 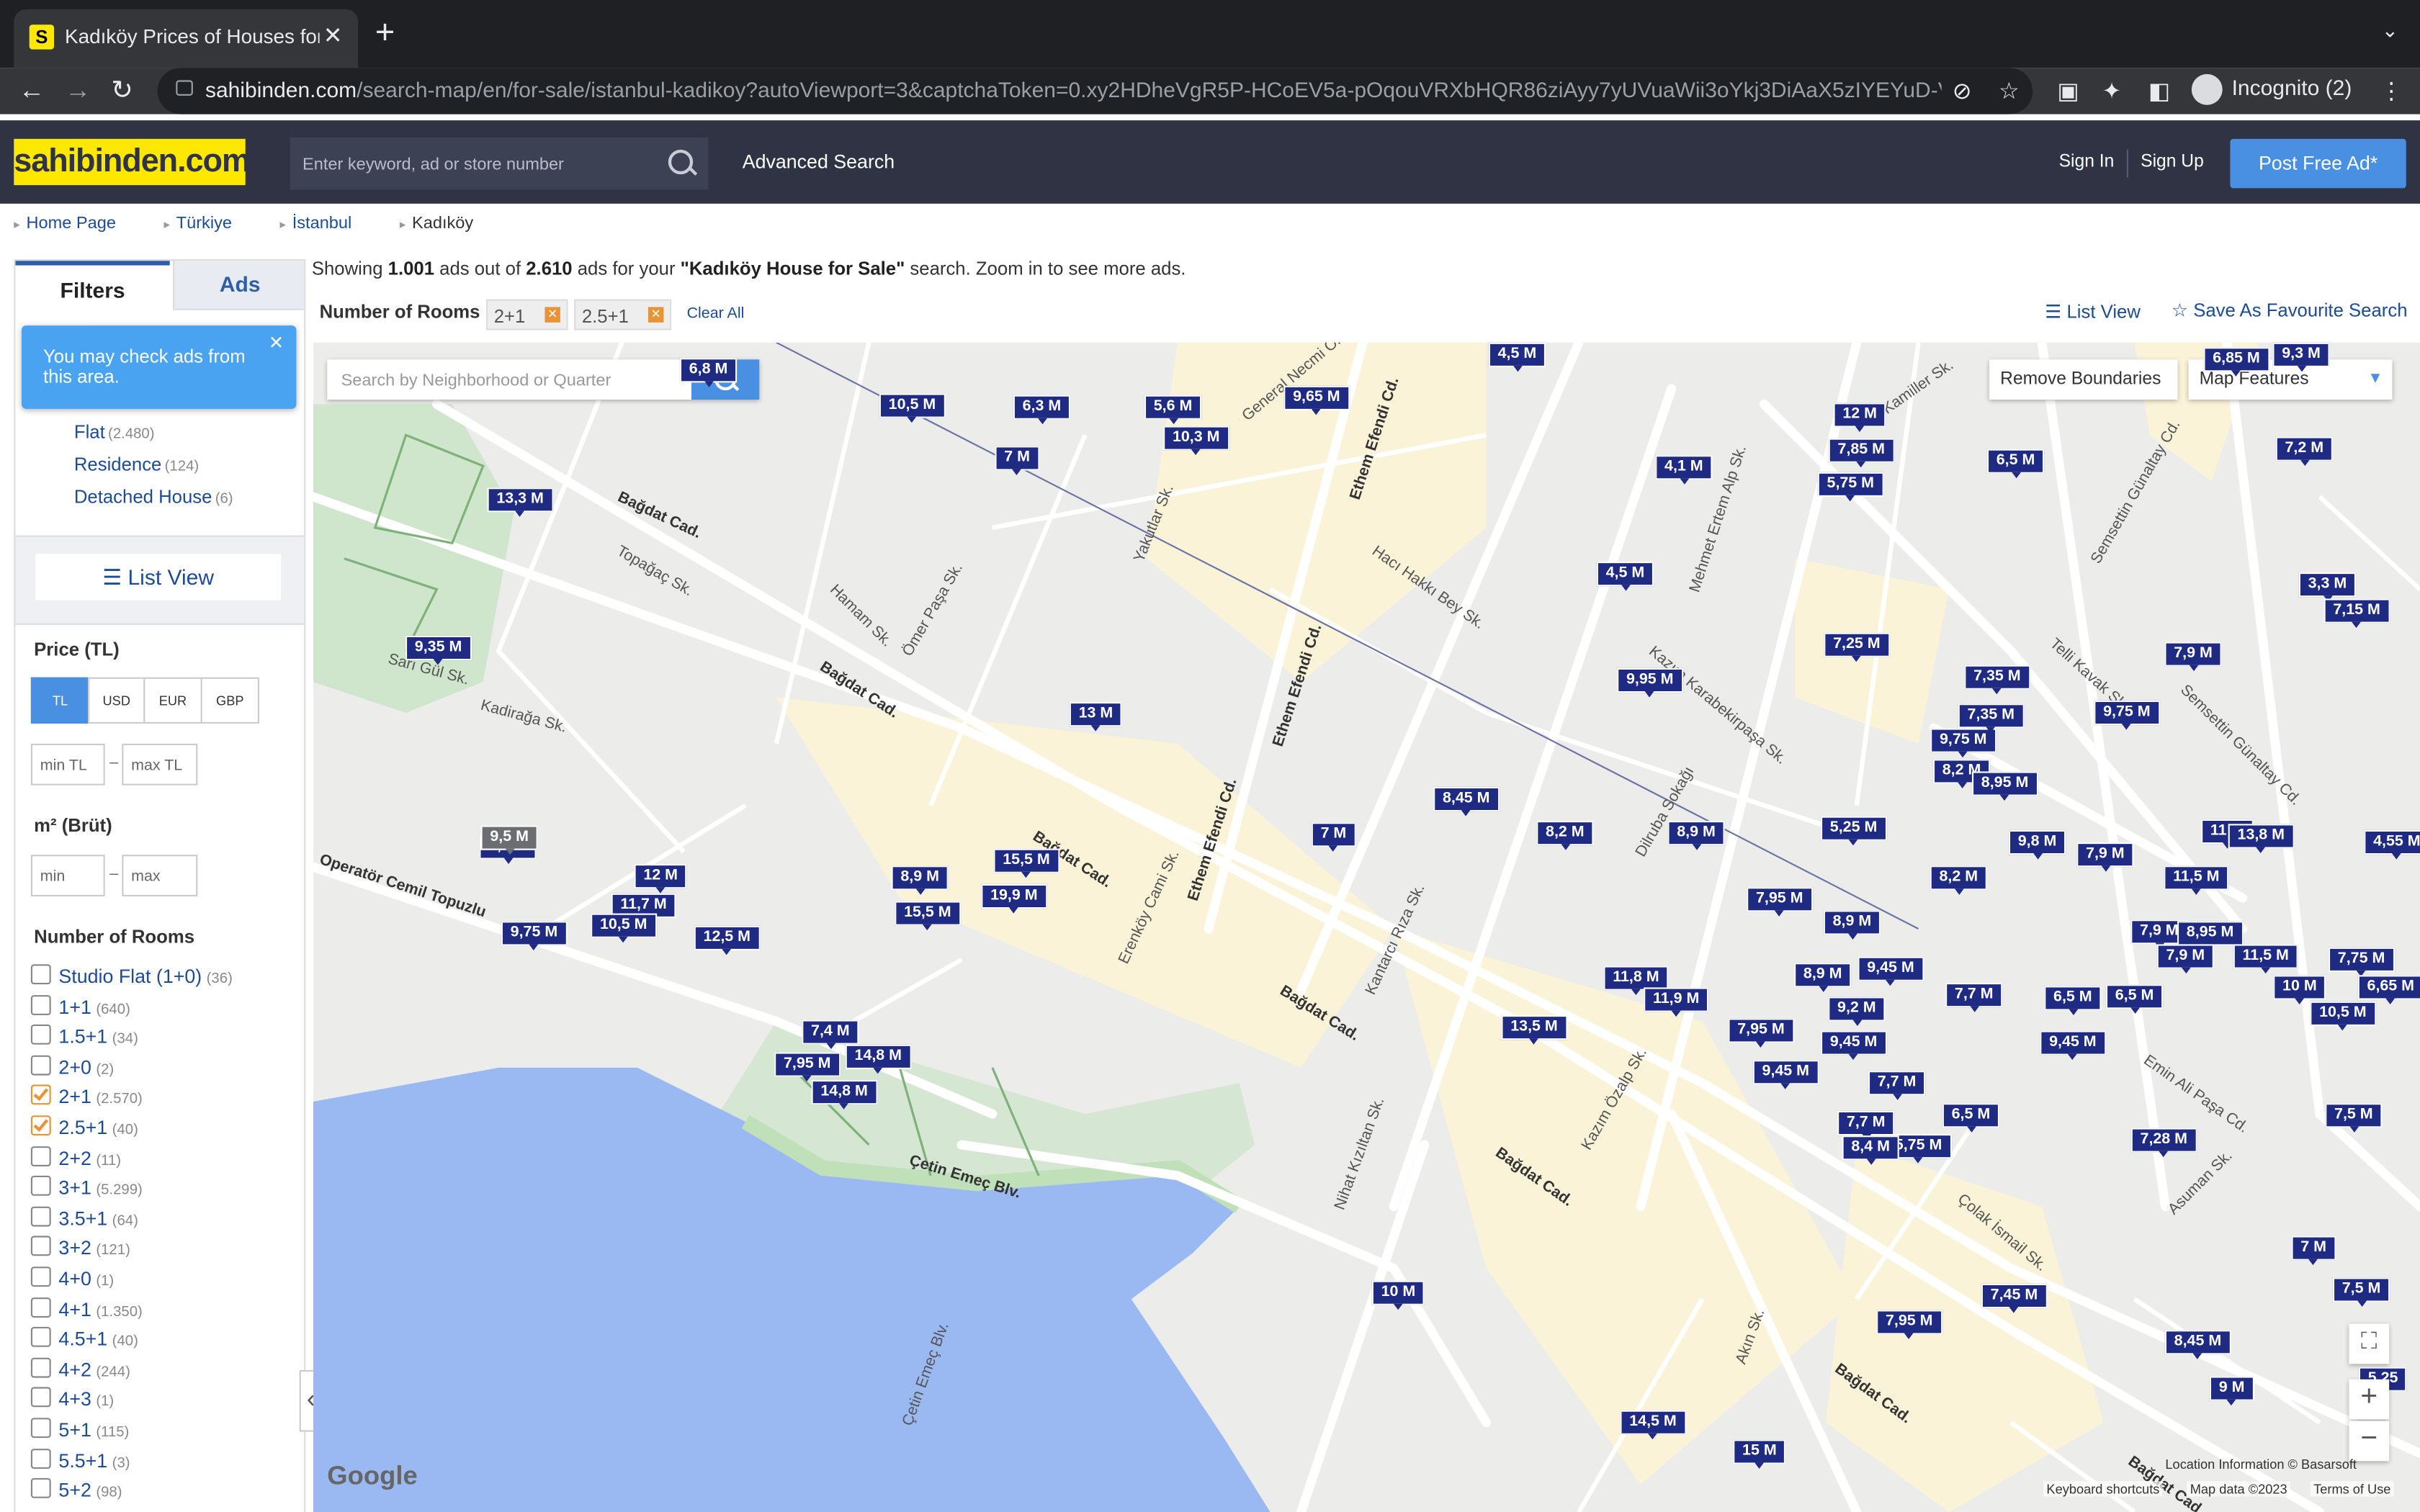 What do you see at coordinates (912, 408) in the screenshot?
I see `price-marker: 10,5 M` at bounding box center [912, 408].